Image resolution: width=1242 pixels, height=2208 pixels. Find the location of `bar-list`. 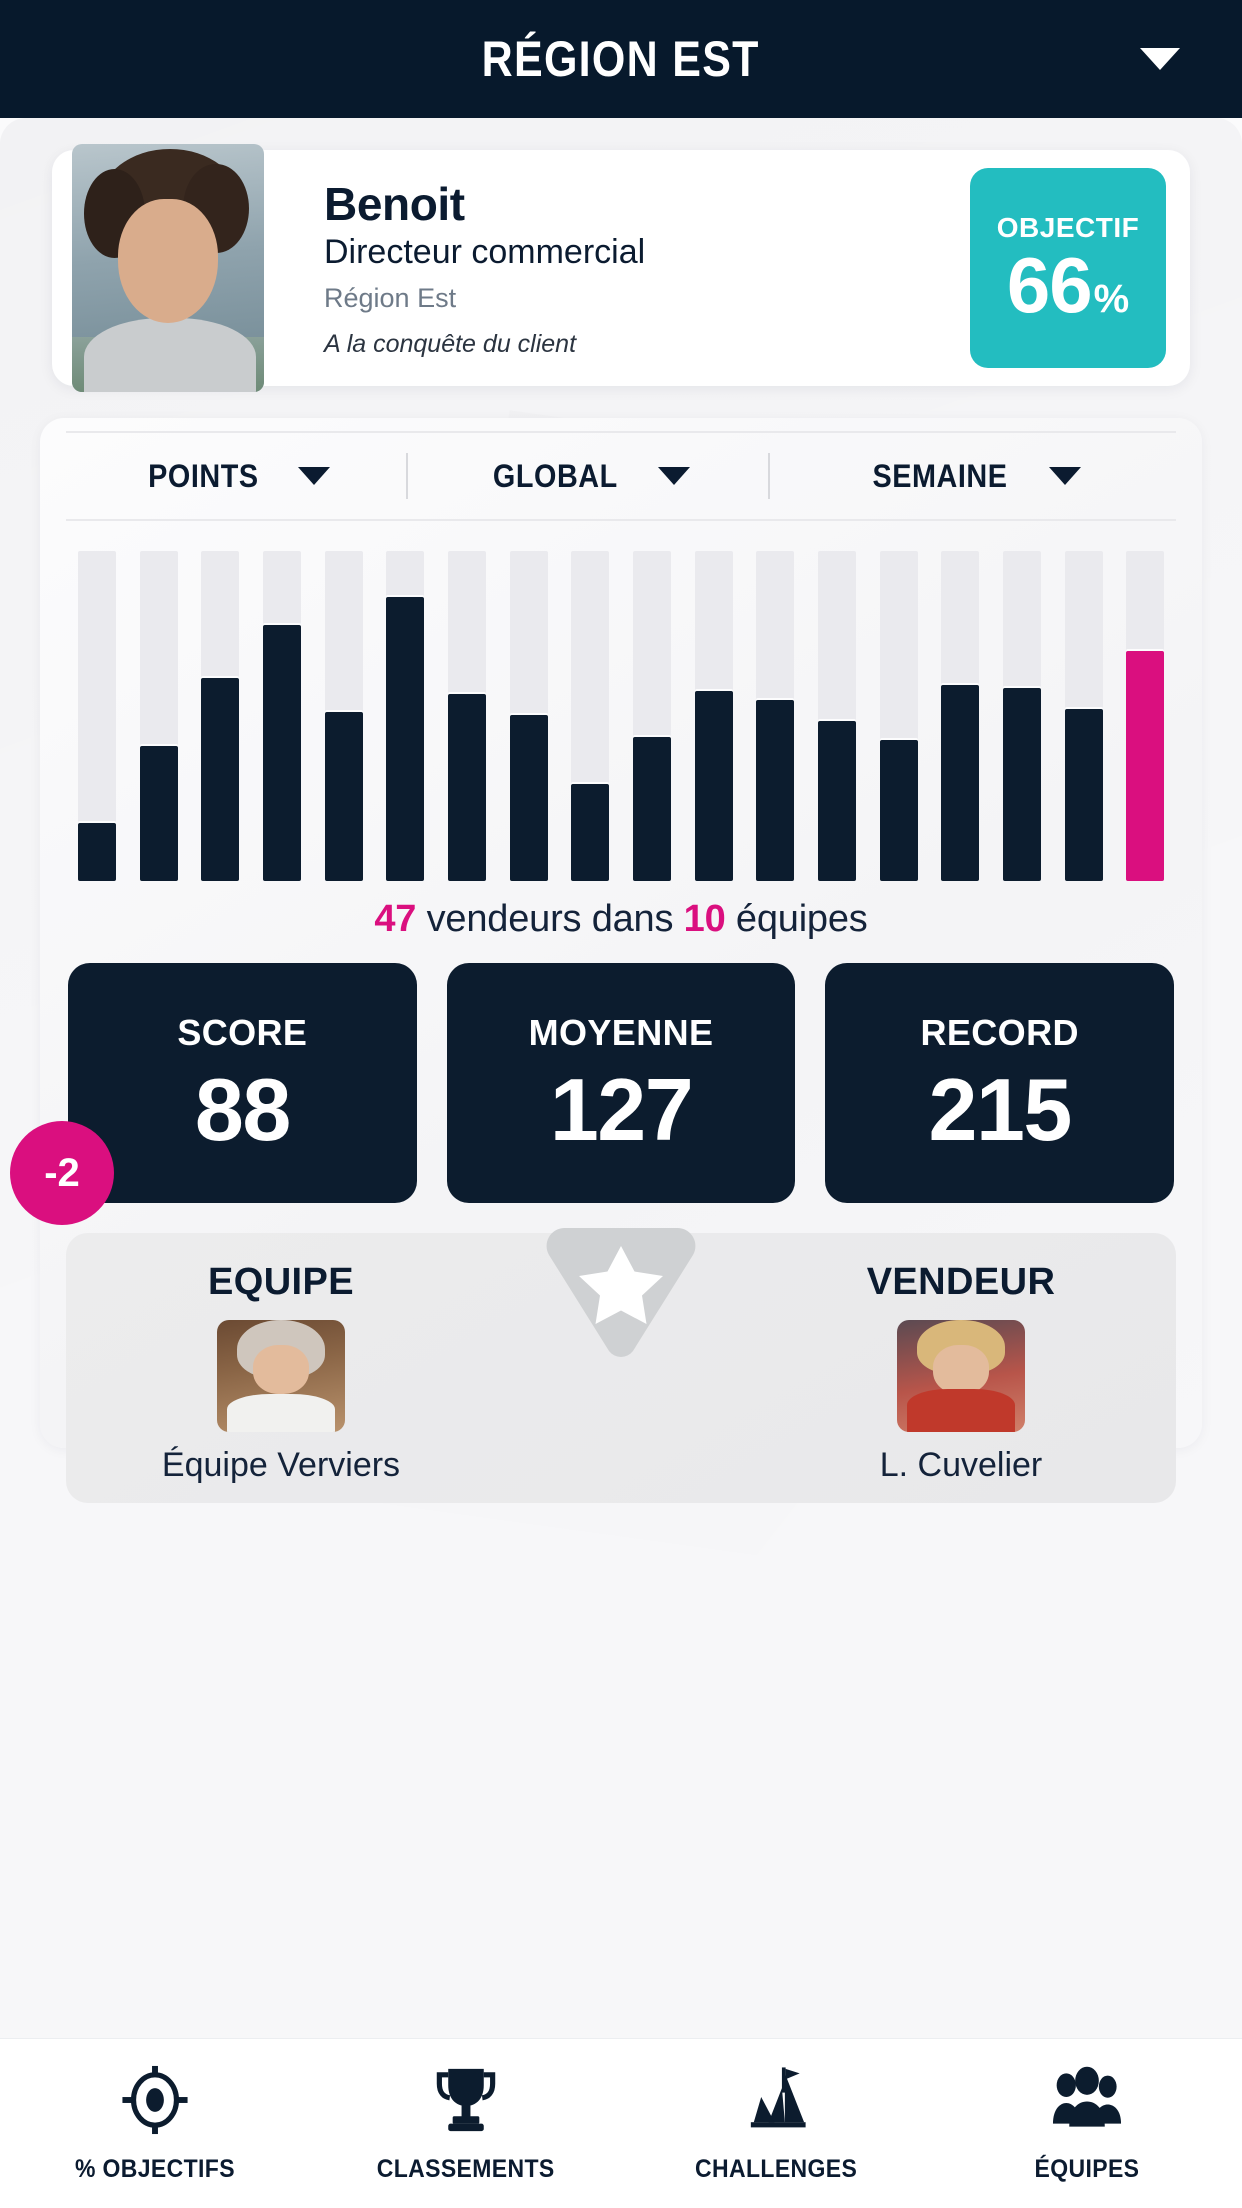

bar-list is located at coordinates (621, 716).